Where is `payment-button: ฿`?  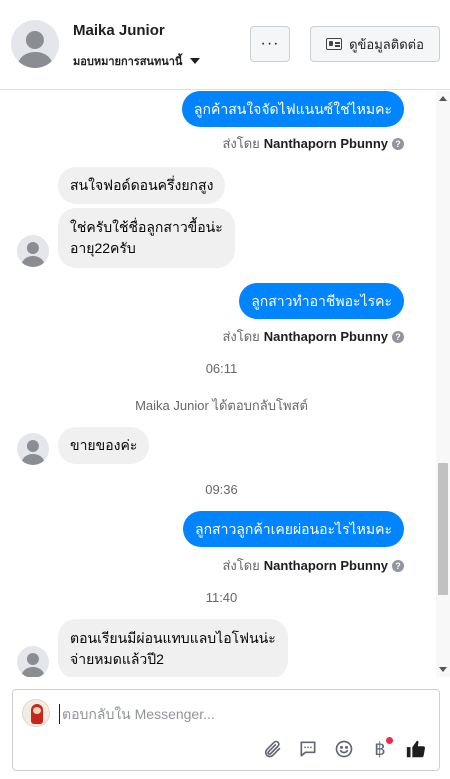 payment-button: ฿ is located at coordinates (381, 748).